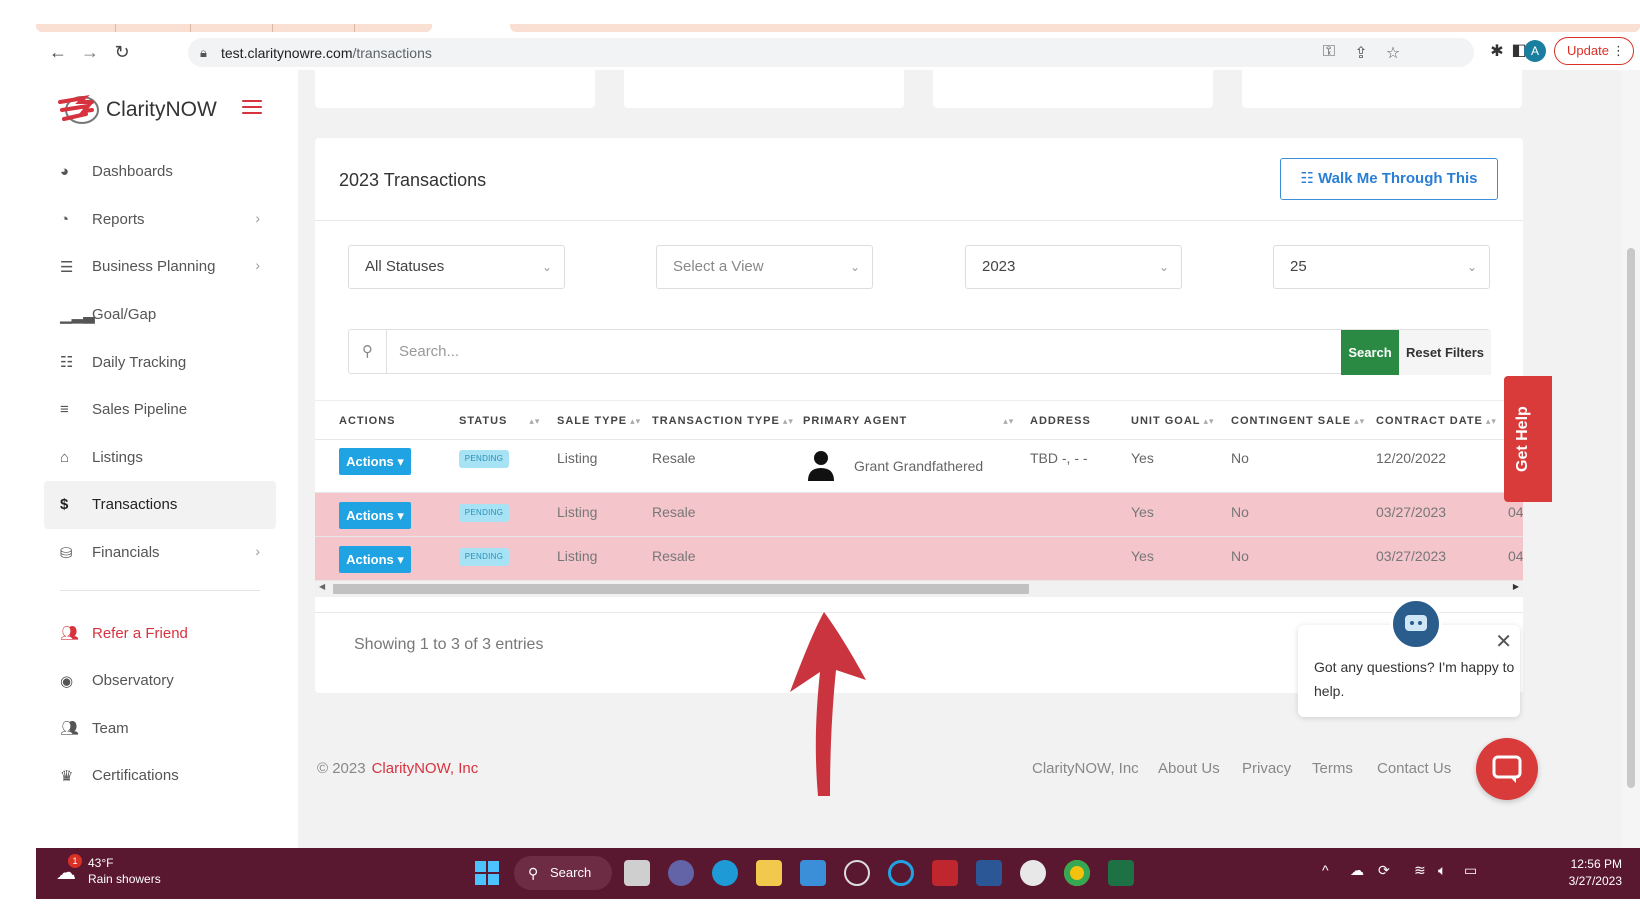 This screenshot has width=1640, height=924. I want to click on cell-contract-date: 03/27/2023, so click(1411, 556).